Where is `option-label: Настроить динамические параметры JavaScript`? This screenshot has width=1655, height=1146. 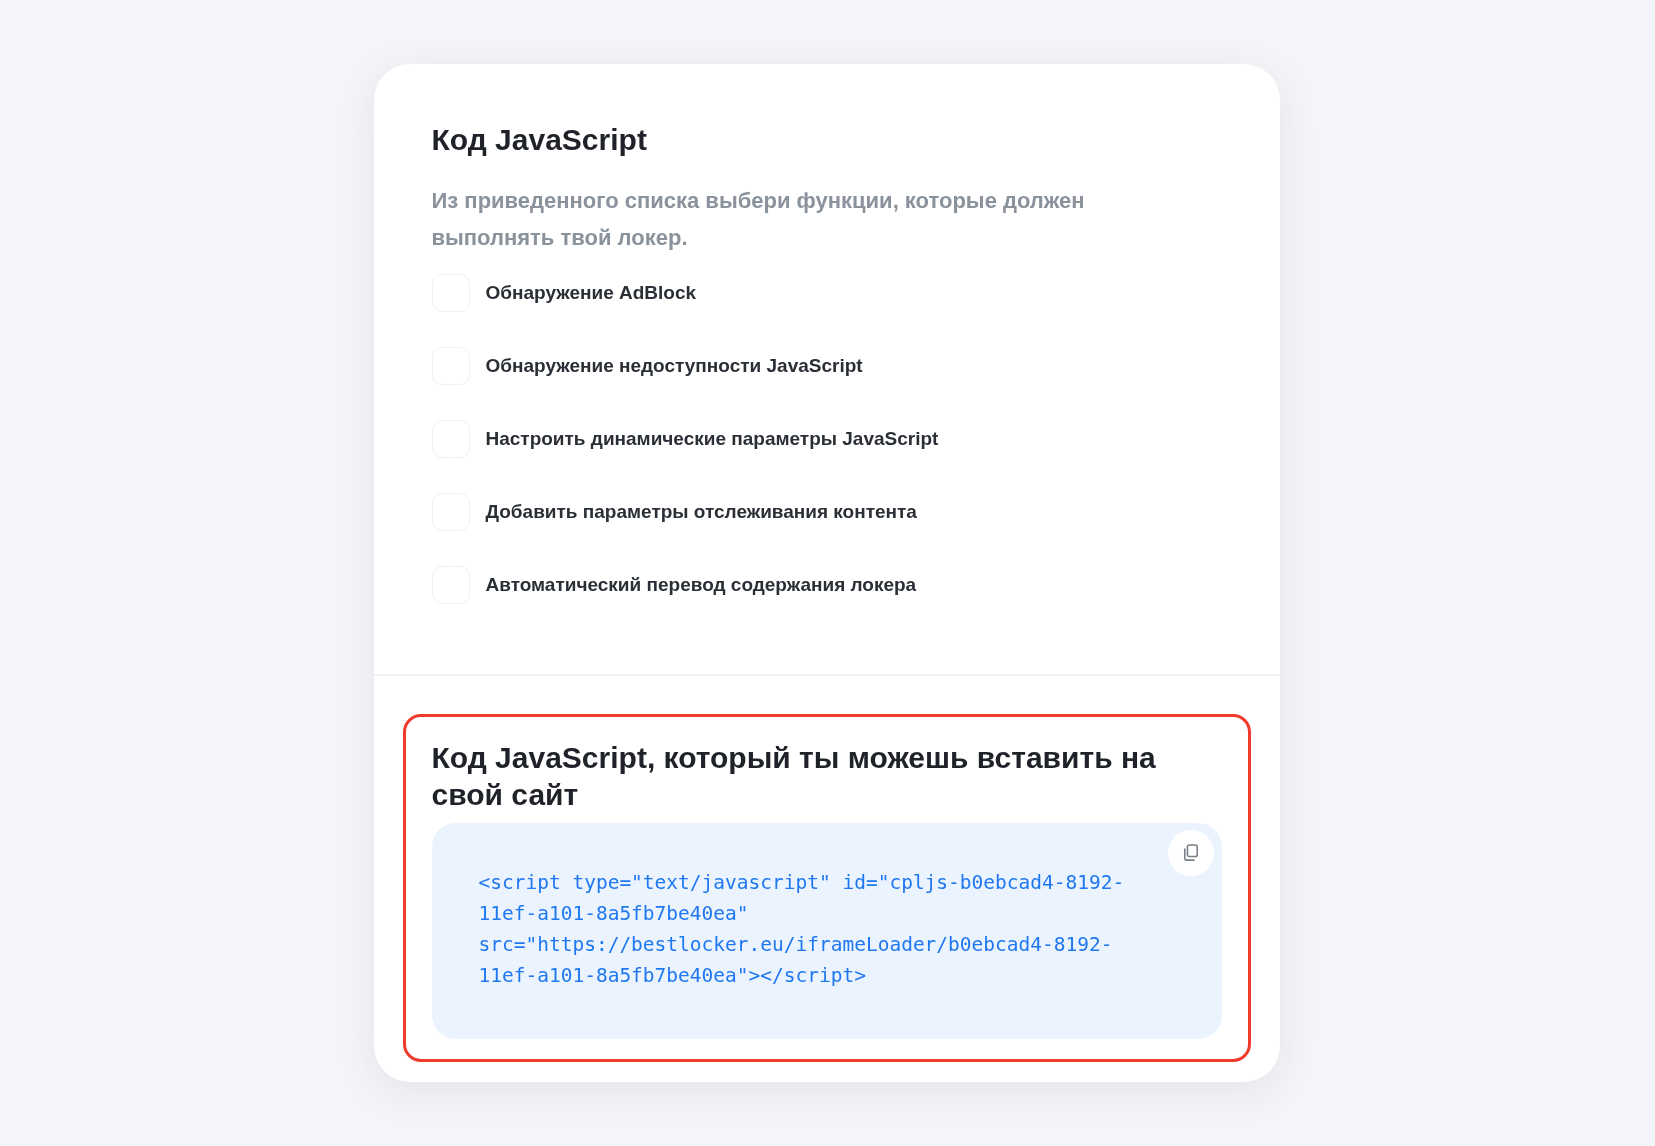 option-label: Настроить динамические параметры JavaScript is located at coordinates (712, 439).